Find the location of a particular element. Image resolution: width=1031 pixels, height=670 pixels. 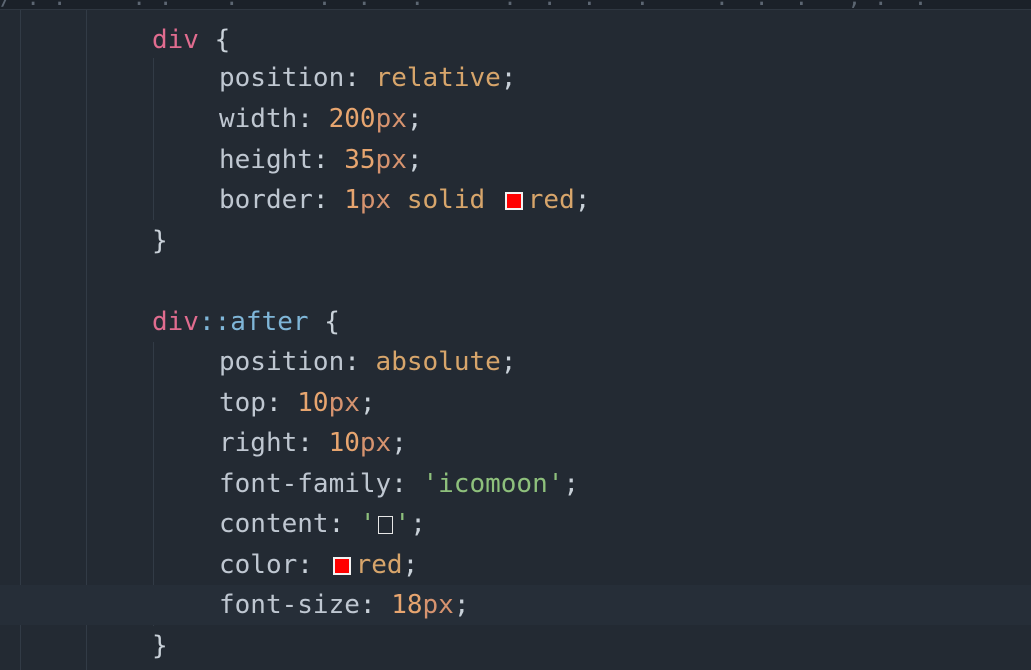

editor-header-partial: / . . . . . . . . . . . . . . . , . . is located at coordinates (515, 5).